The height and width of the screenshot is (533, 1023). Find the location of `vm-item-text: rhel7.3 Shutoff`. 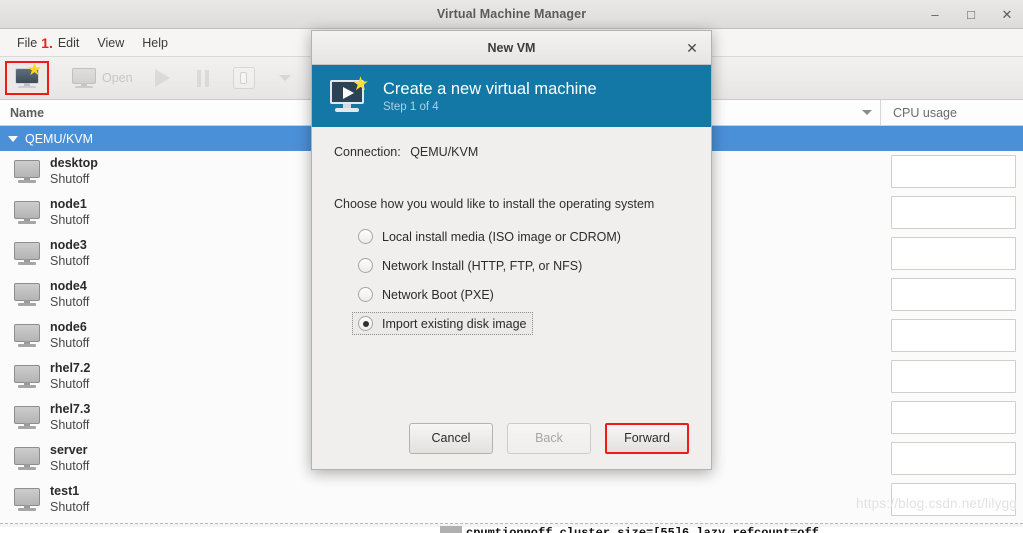

vm-item-text: rhel7.3 Shutoff is located at coordinates (70, 417).